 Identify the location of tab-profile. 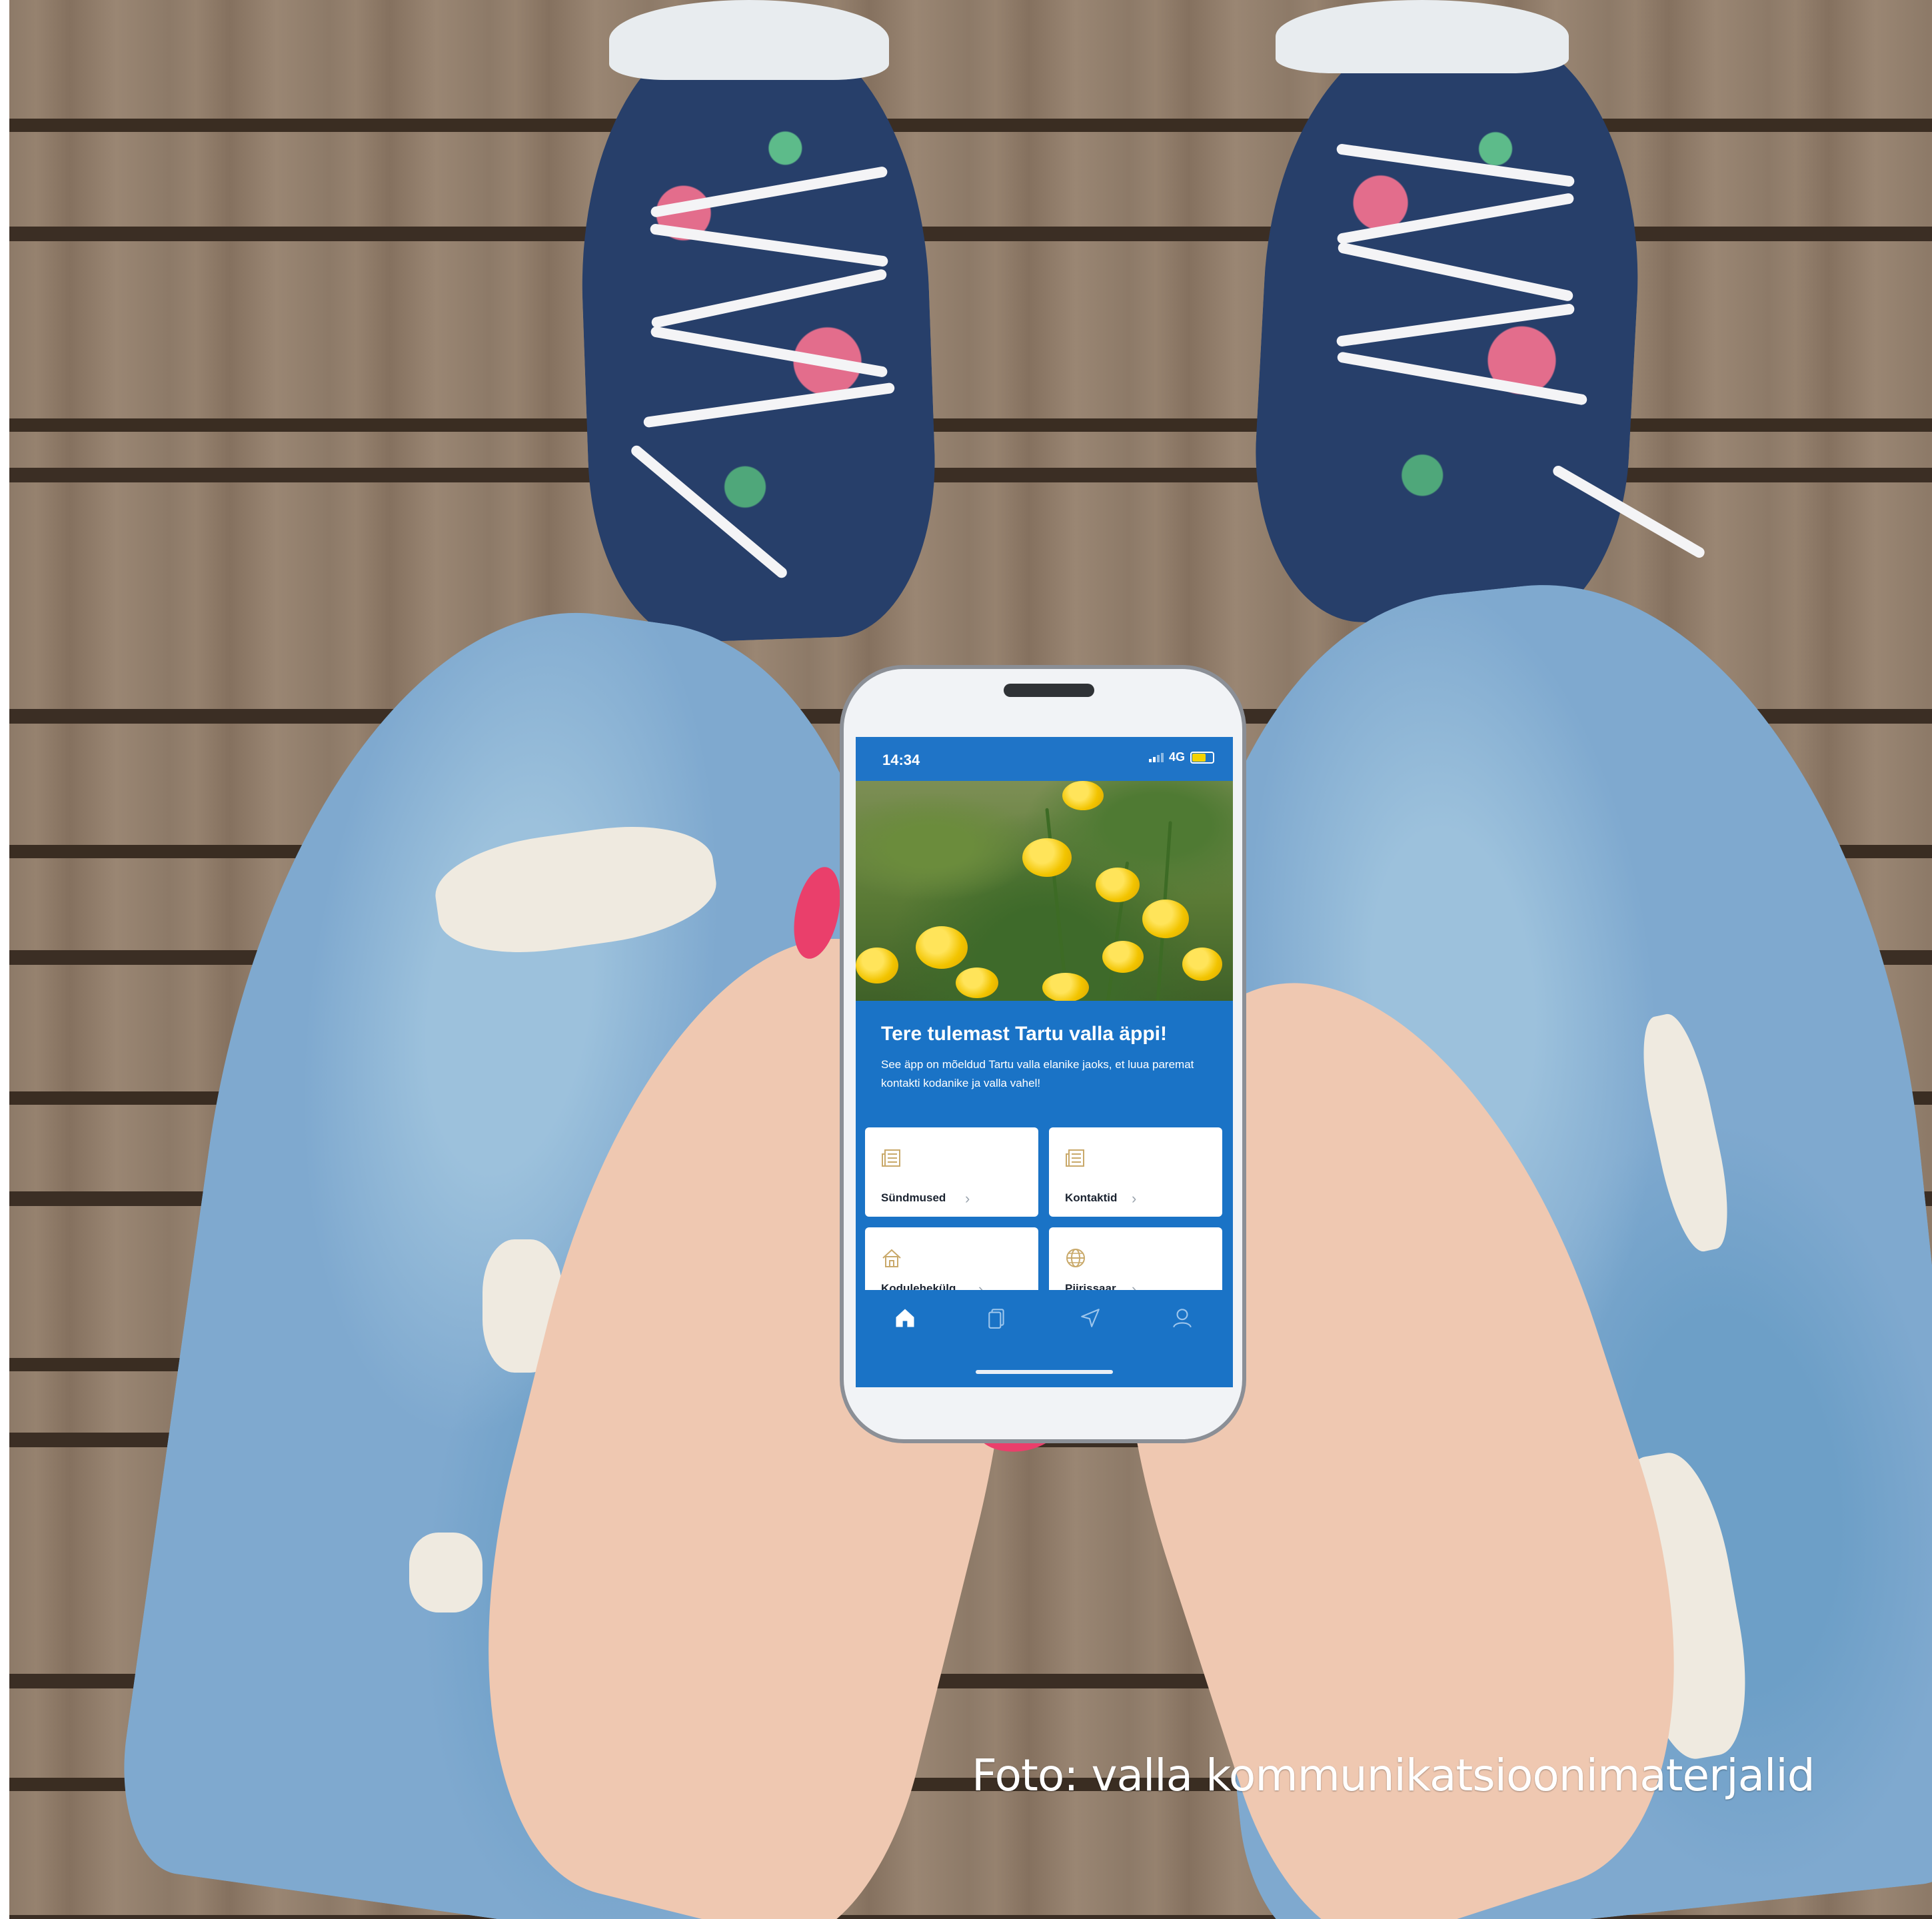
(1182, 1318).